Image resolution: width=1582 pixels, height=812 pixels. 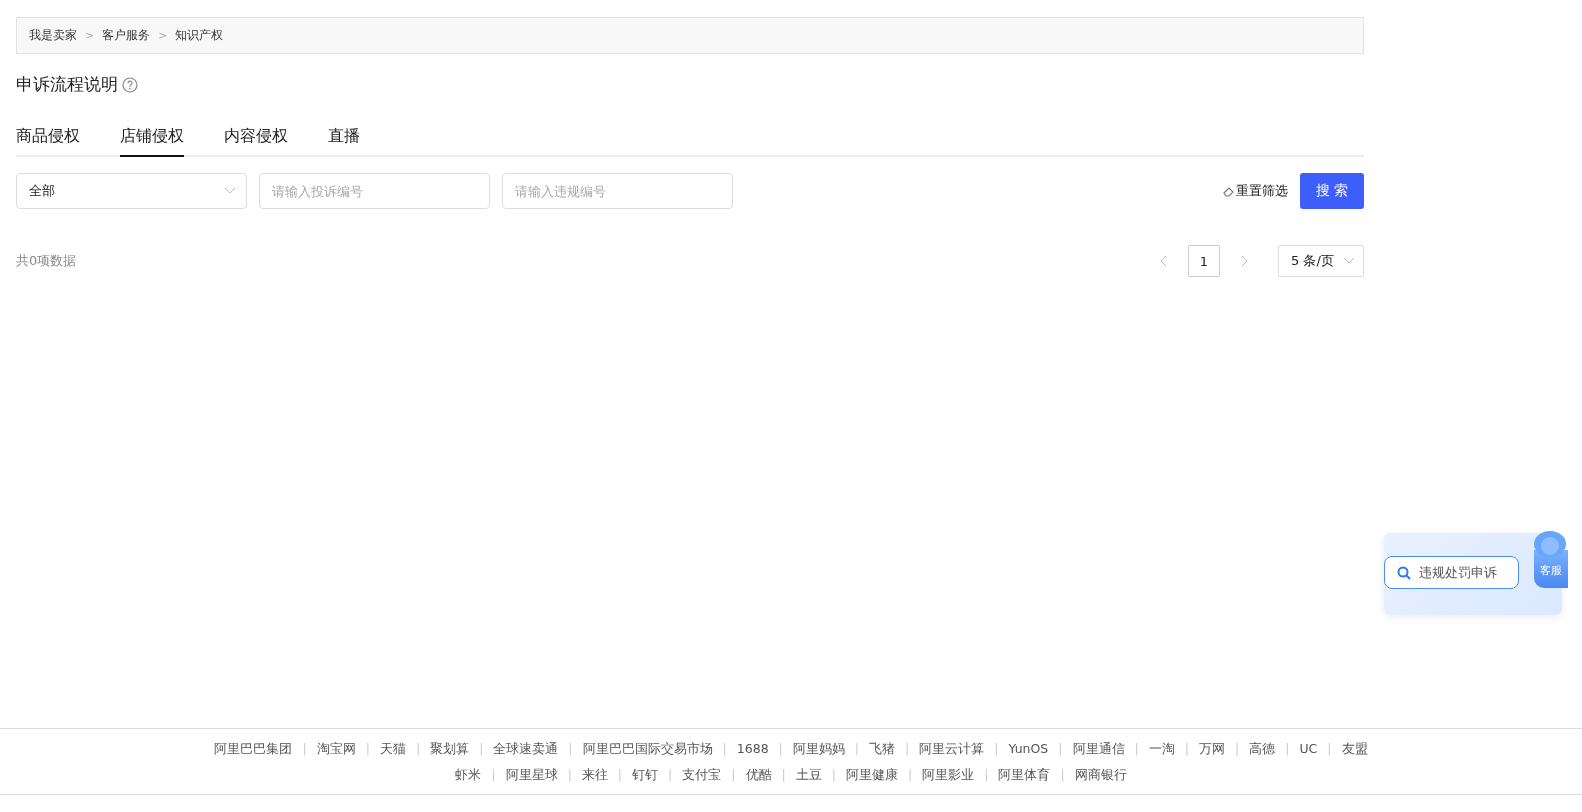 What do you see at coordinates (752, 749) in the screenshot?
I see `footer-link: 1688` at bounding box center [752, 749].